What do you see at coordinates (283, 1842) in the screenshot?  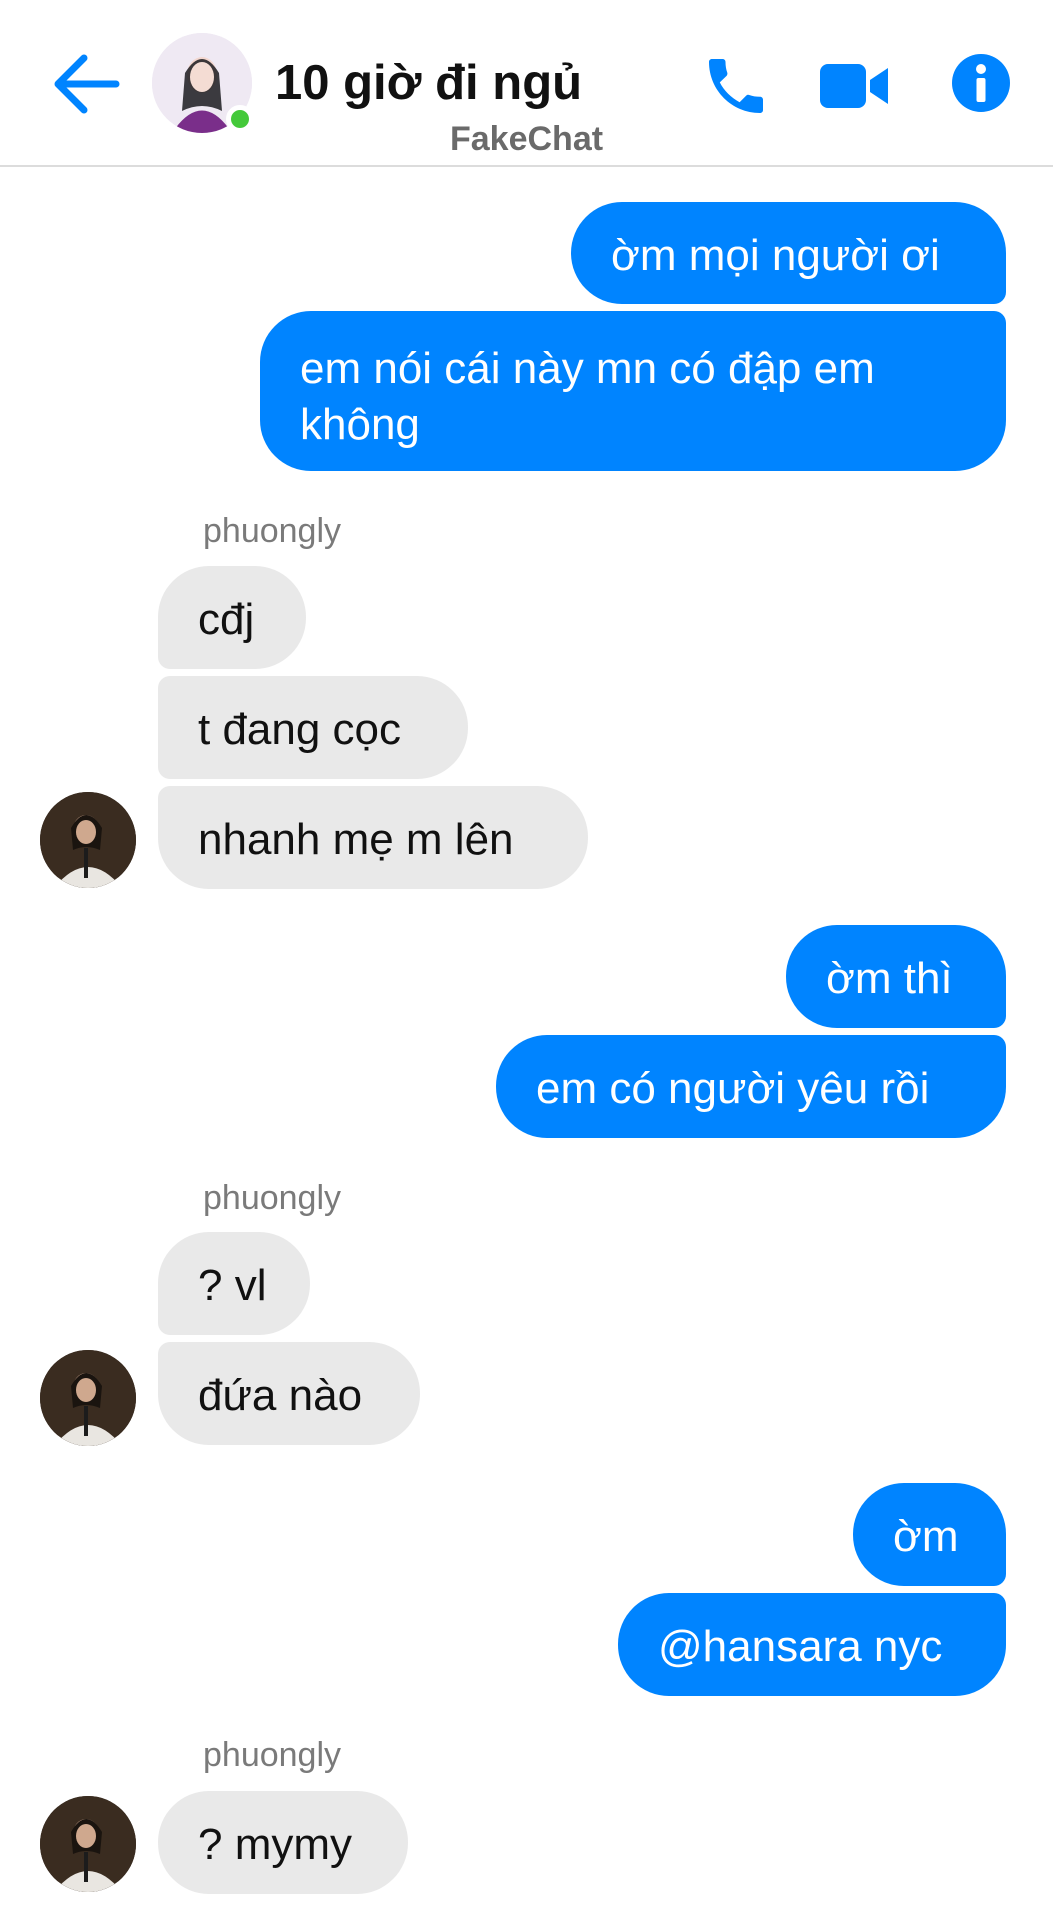 I see `incoming-message: ? mymy` at bounding box center [283, 1842].